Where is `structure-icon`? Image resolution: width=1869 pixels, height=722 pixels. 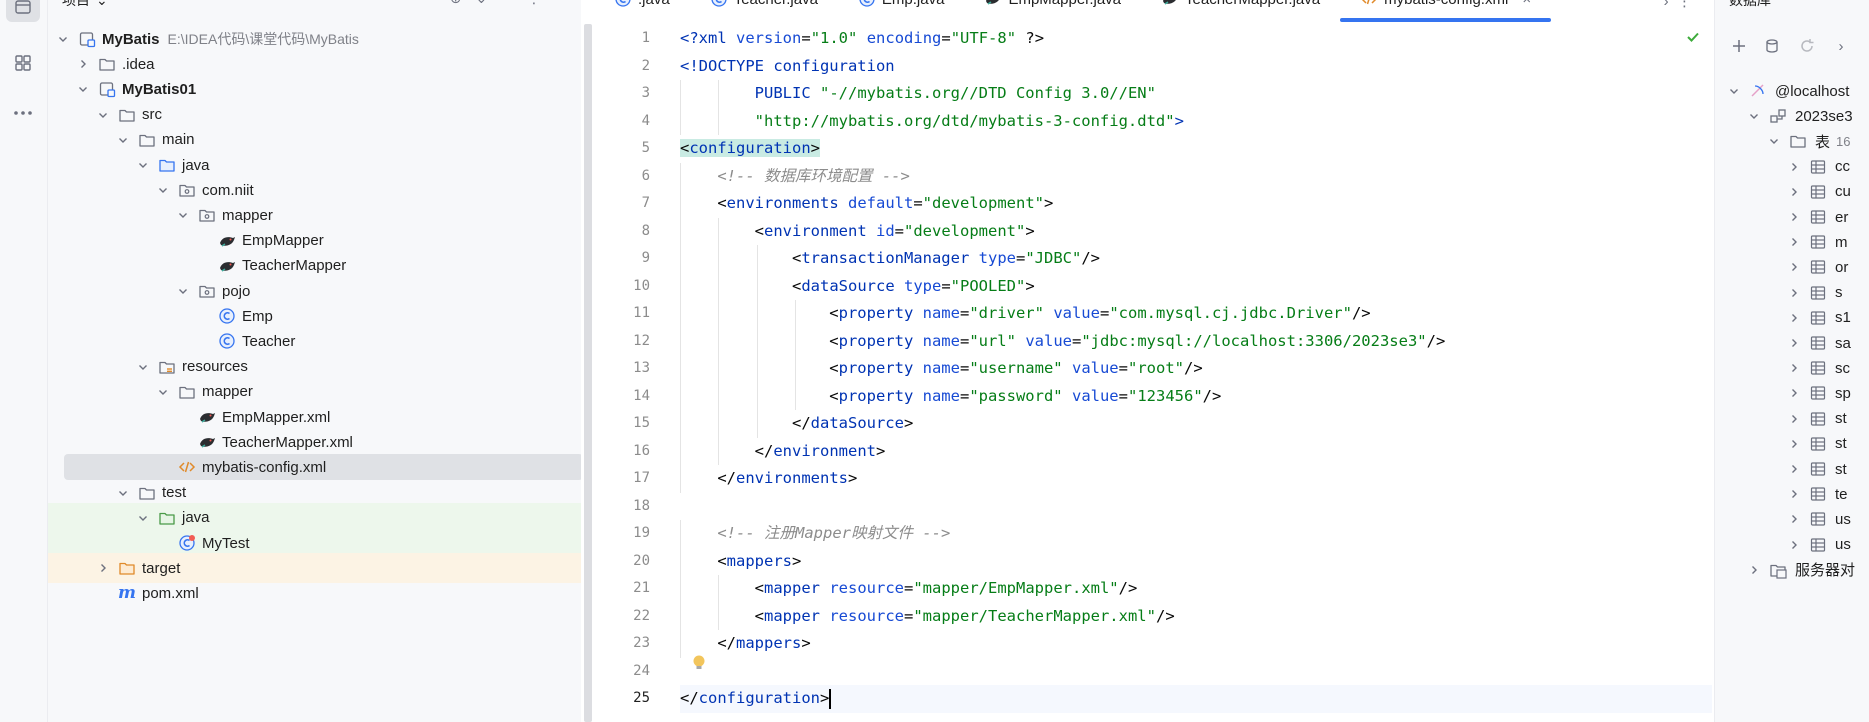 structure-icon is located at coordinates (23, 63).